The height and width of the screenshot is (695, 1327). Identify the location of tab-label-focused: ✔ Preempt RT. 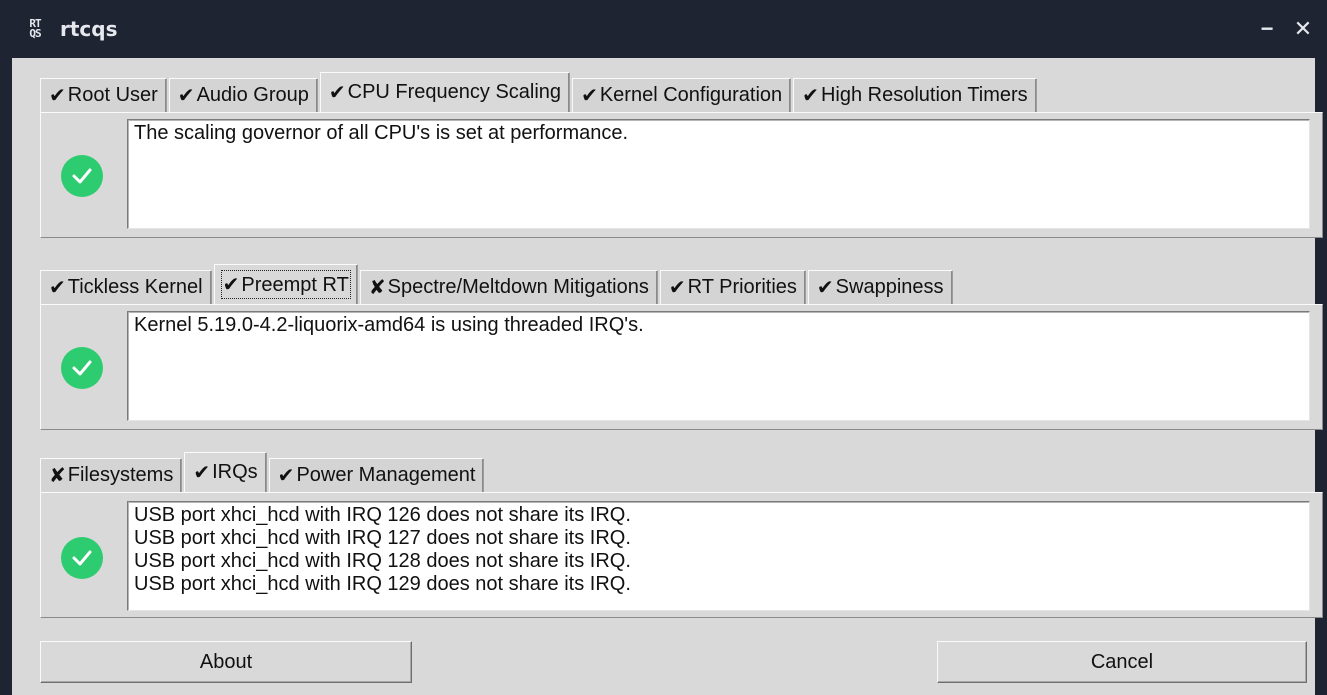
(285, 284).